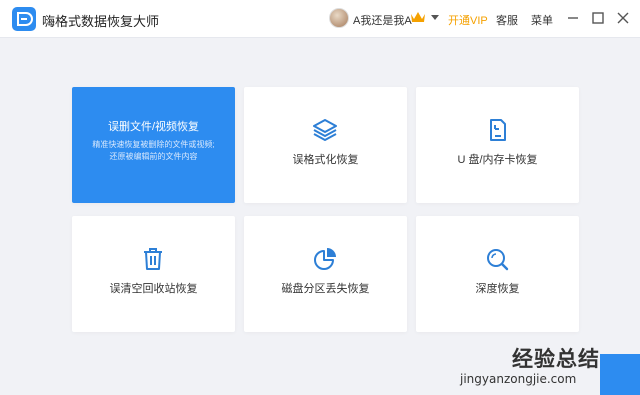  Describe the element at coordinates (325, 160) in the screenshot. I see `card-title: 误格式化恢复` at that location.